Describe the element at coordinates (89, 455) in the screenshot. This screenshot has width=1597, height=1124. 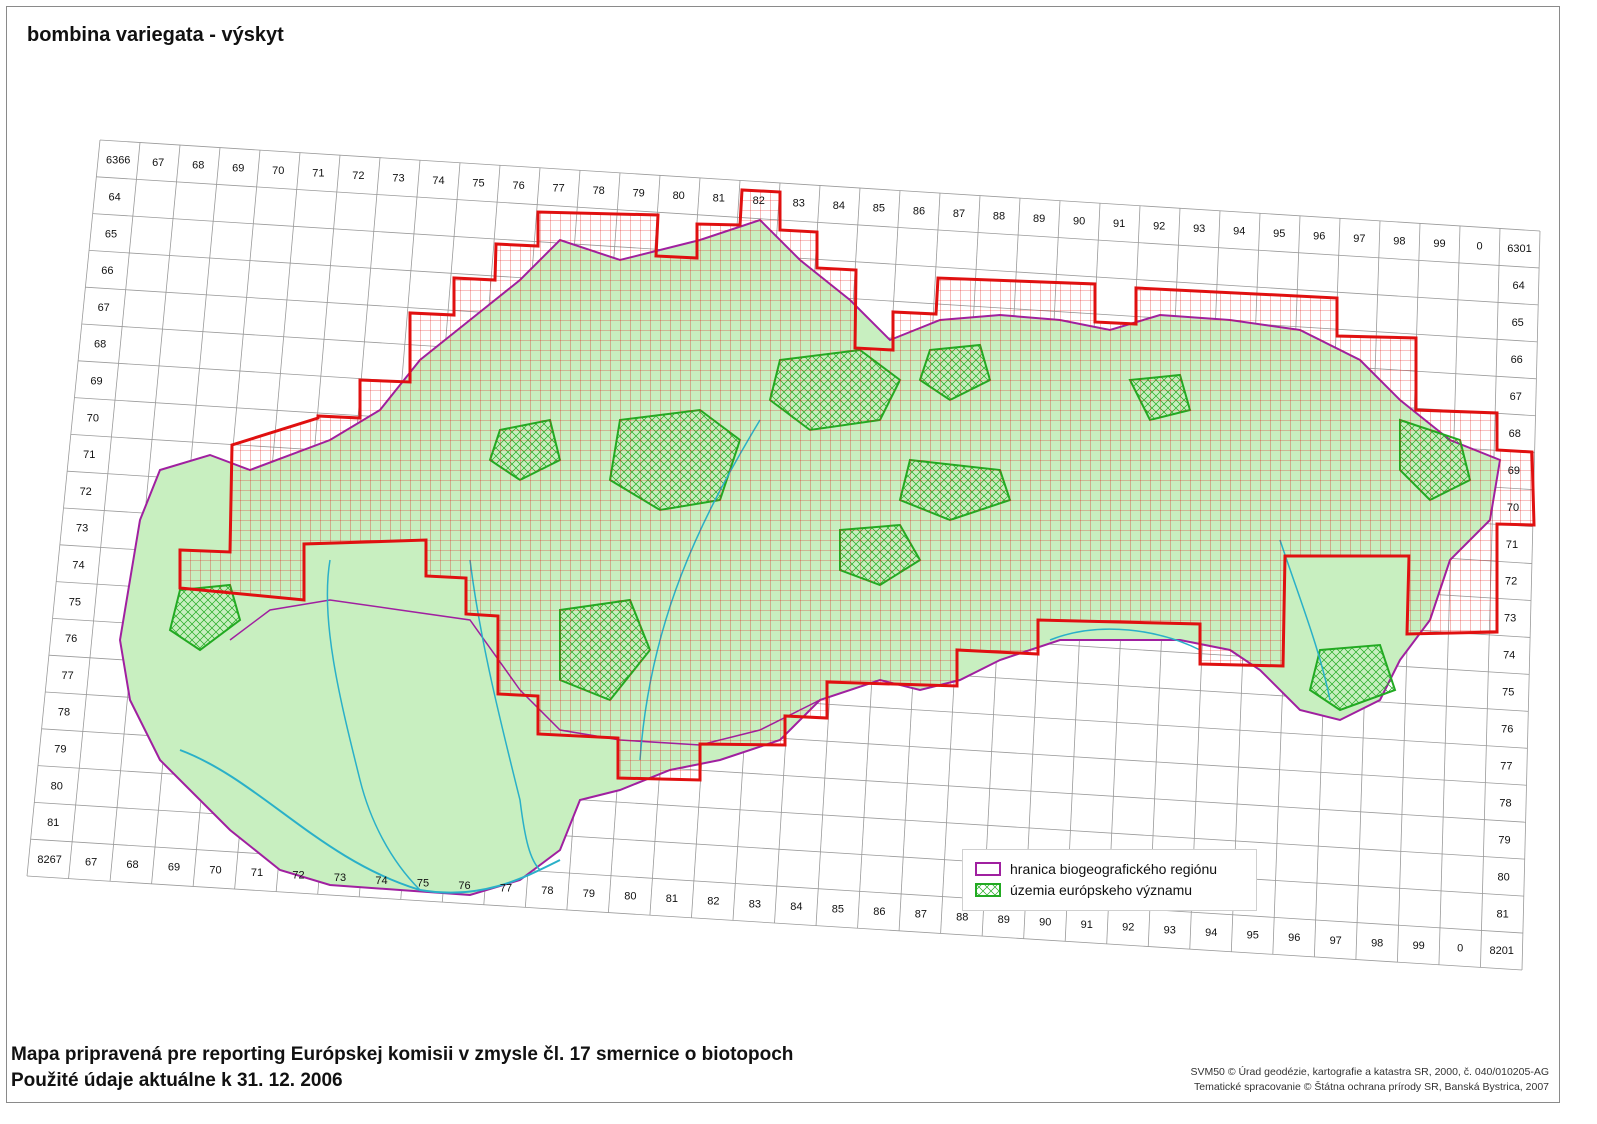
I see `grid-label-left: 71` at that location.